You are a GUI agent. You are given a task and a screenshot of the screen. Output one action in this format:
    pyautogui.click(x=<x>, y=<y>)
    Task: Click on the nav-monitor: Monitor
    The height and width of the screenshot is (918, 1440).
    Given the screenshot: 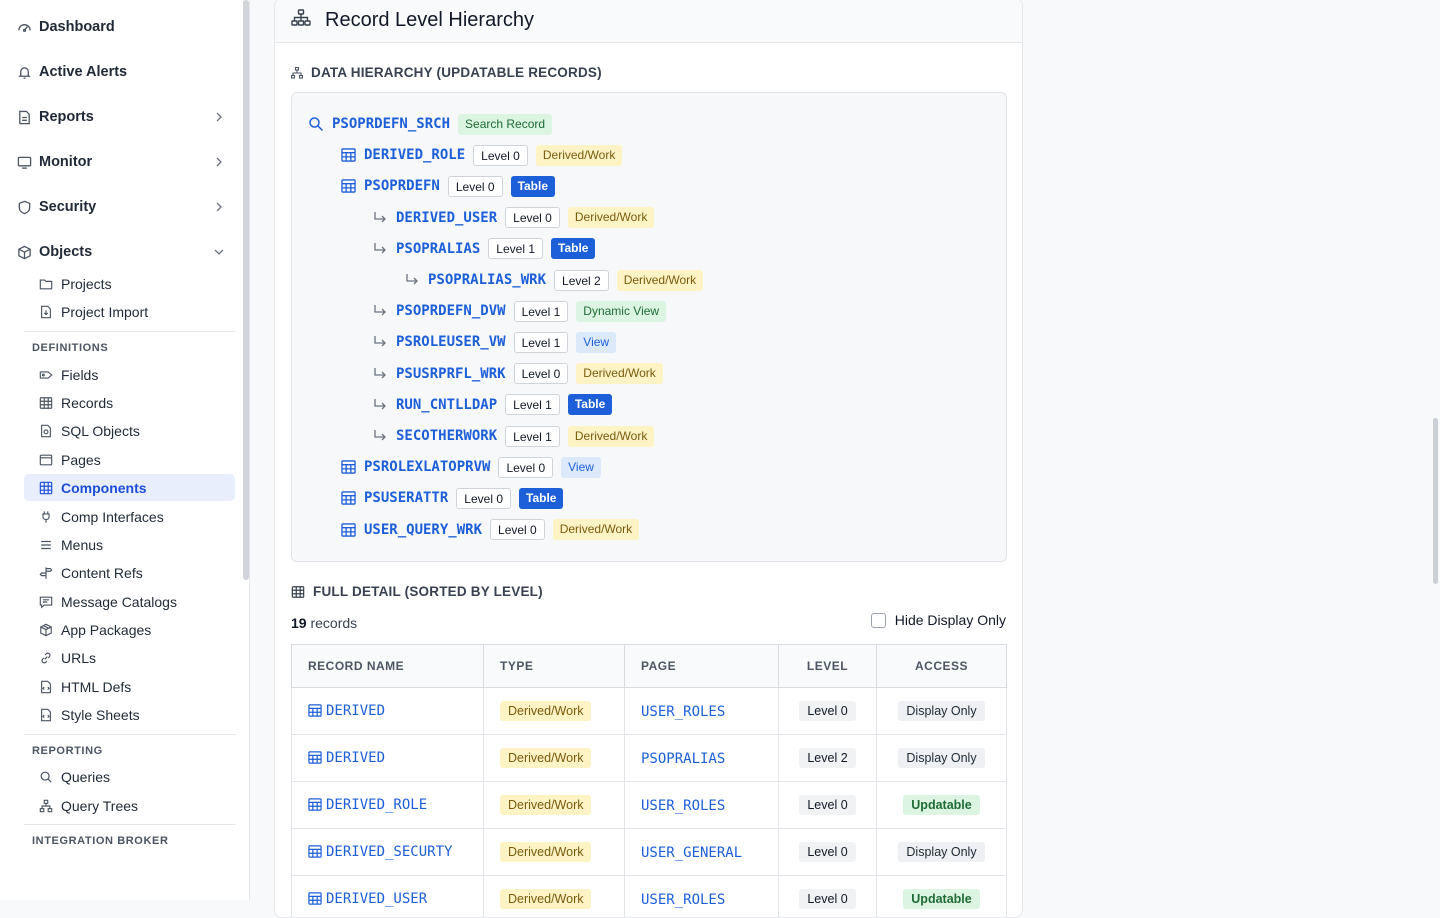 What is the action you would take?
    pyautogui.click(x=120, y=162)
    